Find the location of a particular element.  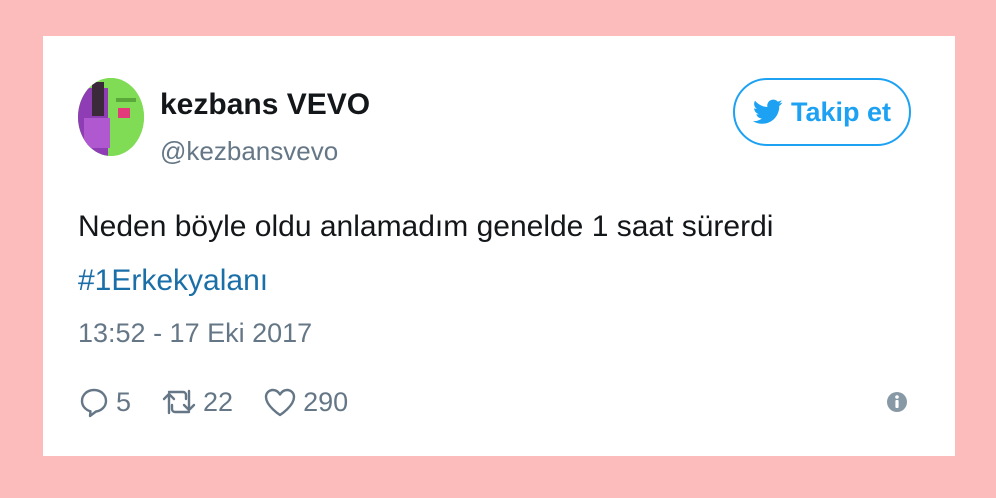

follow-button: Takip et is located at coordinates (822, 112).